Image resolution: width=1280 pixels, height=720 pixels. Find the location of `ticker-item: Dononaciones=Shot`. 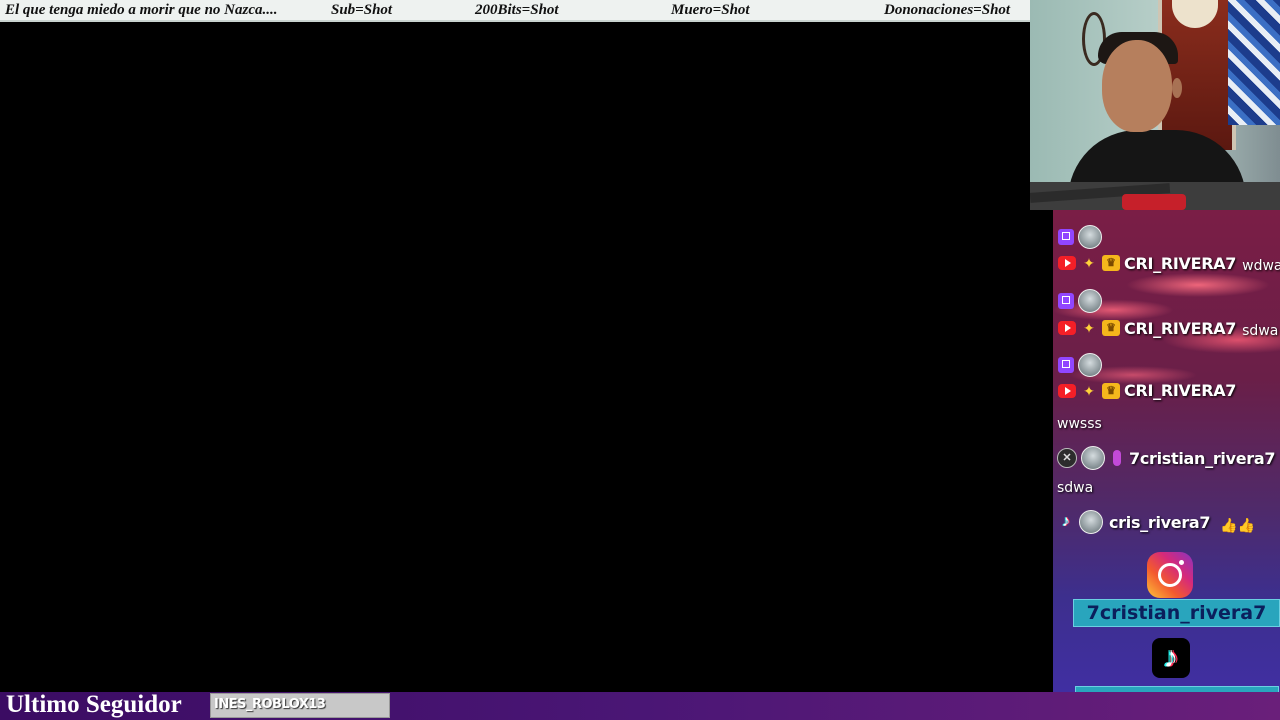

ticker-item: Dononaciones=Shot is located at coordinates (947, 10).